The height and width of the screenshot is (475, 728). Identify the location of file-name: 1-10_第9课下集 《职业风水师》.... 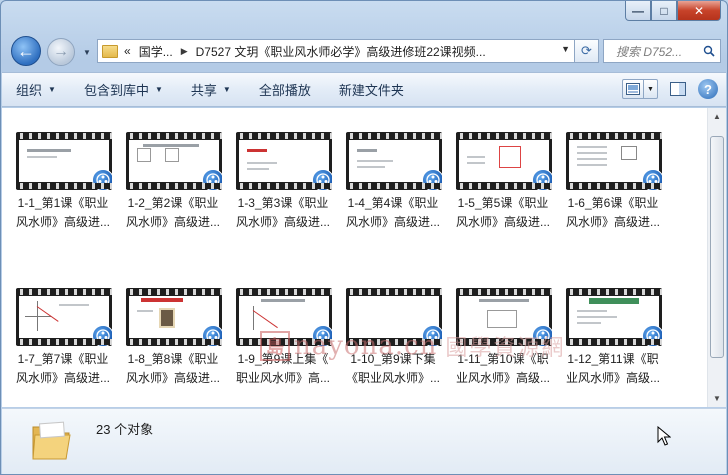
(392, 368).